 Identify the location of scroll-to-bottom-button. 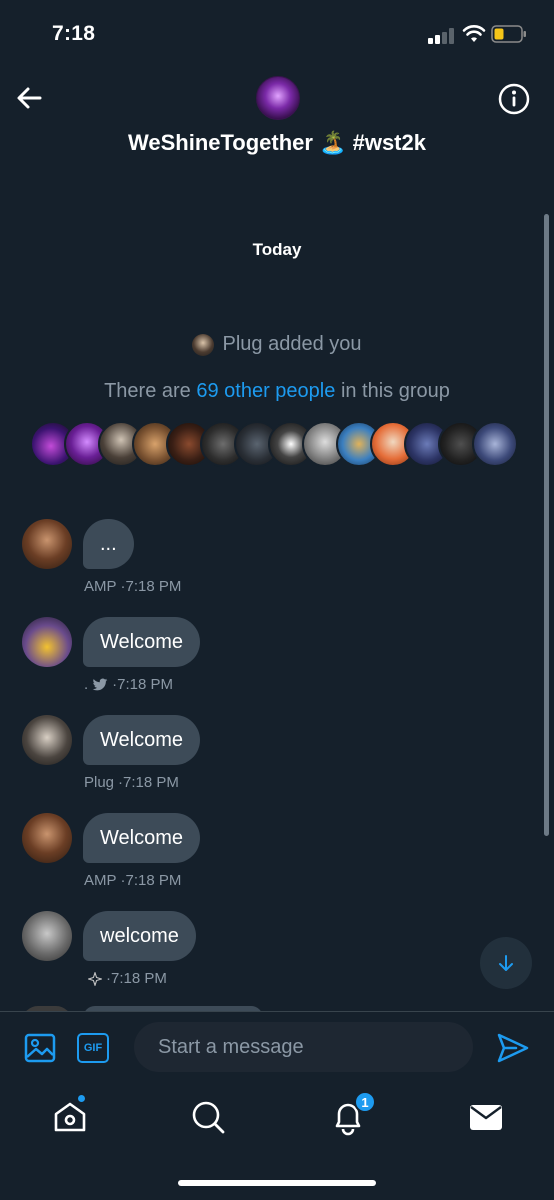
(506, 963).